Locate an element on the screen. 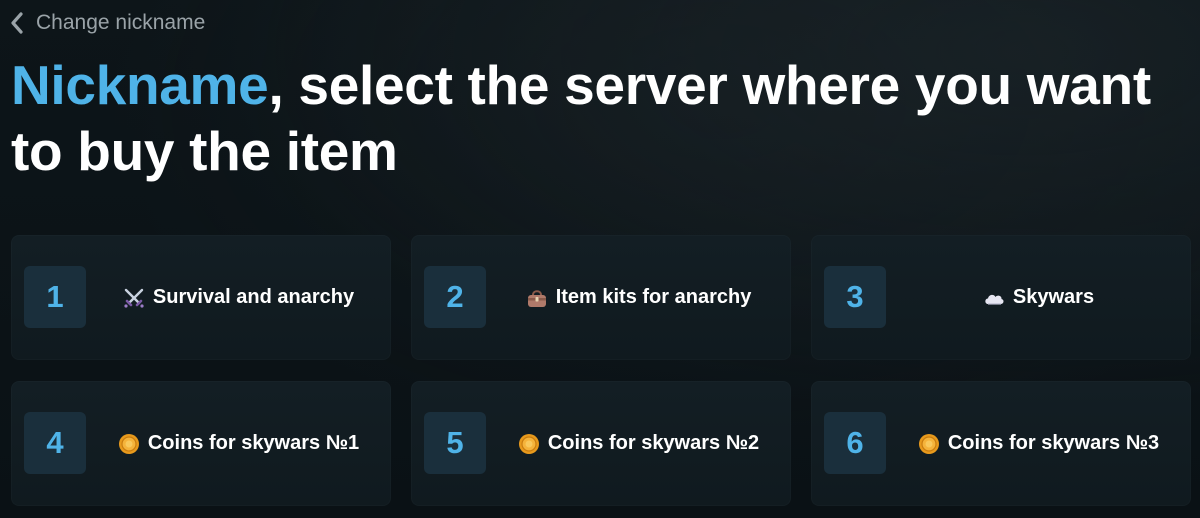 The height and width of the screenshot is (518, 1200). server-label: Coins for skywars №3 is located at coordinates (1053, 443).